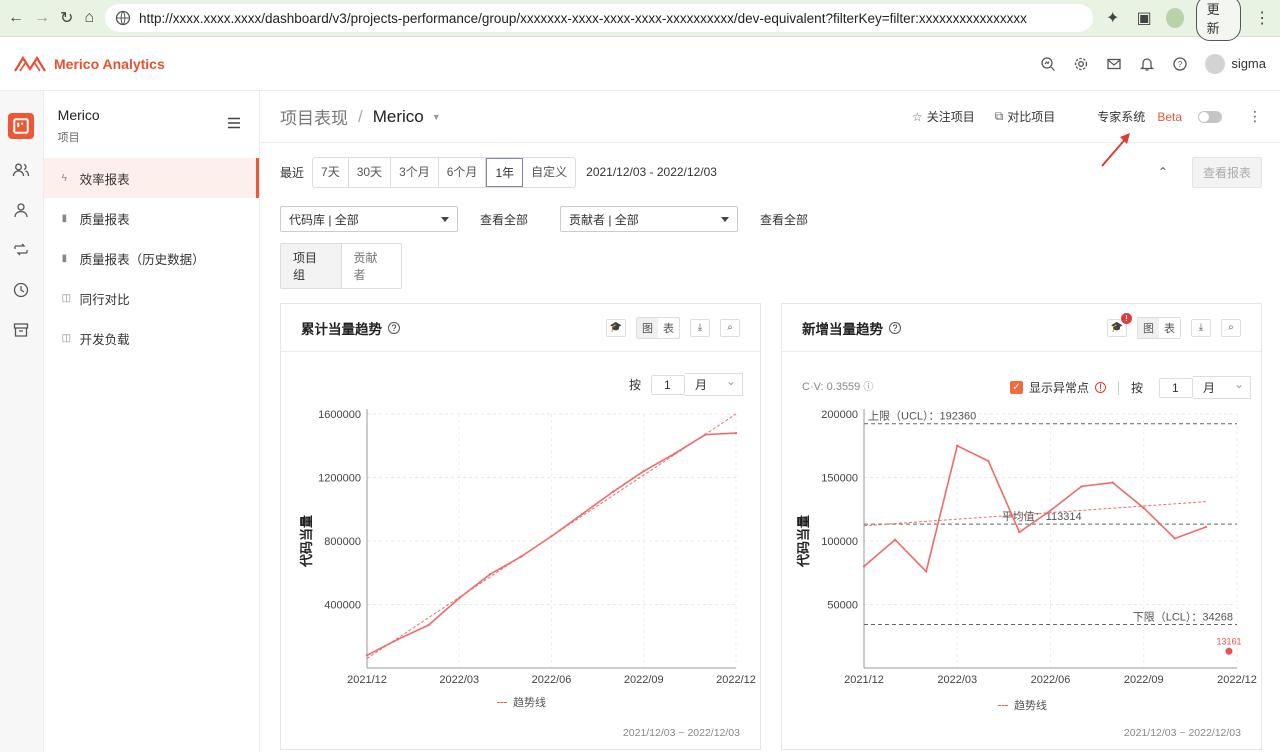  What do you see at coordinates (839, 479) in the screenshot?
I see `y-tick-label: 150000` at bounding box center [839, 479].